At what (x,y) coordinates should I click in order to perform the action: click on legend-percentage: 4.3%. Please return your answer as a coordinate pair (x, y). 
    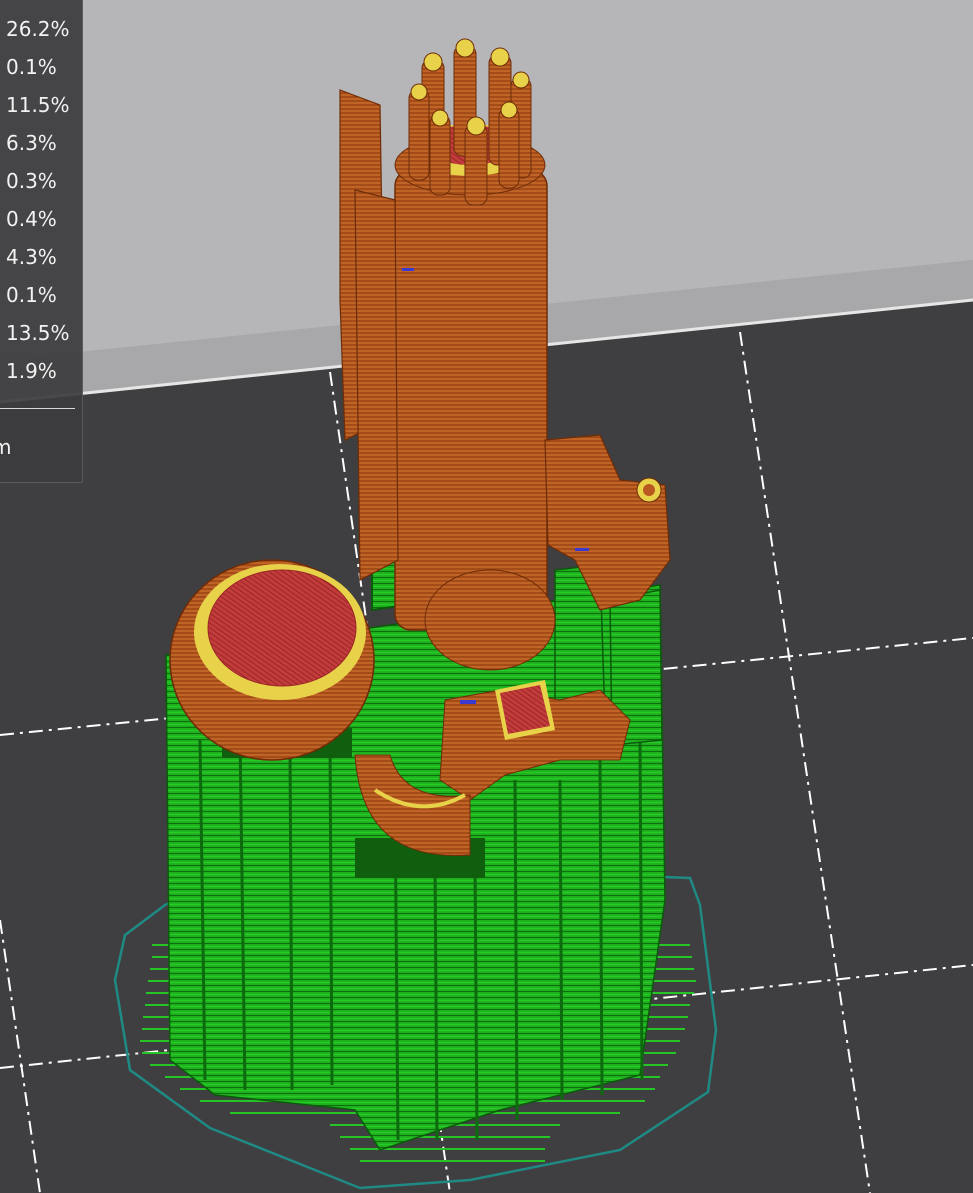
    Looking at the image, I should click on (31, 257).